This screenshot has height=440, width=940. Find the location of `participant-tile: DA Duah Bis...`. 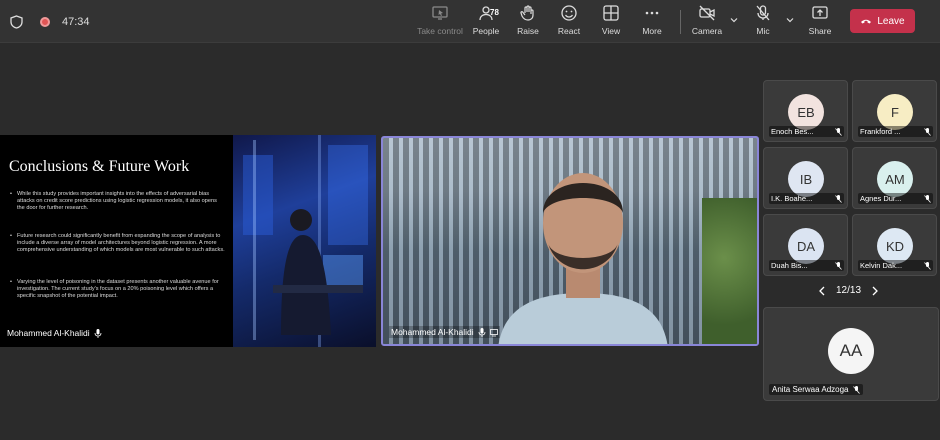

participant-tile: DA Duah Bis... is located at coordinates (805, 245).